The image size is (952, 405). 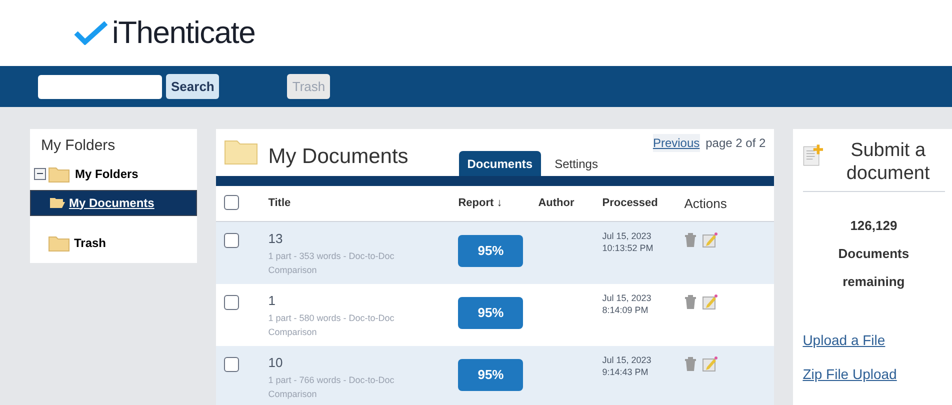 What do you see at coordinates (628, 248) in the screenshot?
I see `processed-time: 10:13:52 PM` at bounding box center [628, 248].